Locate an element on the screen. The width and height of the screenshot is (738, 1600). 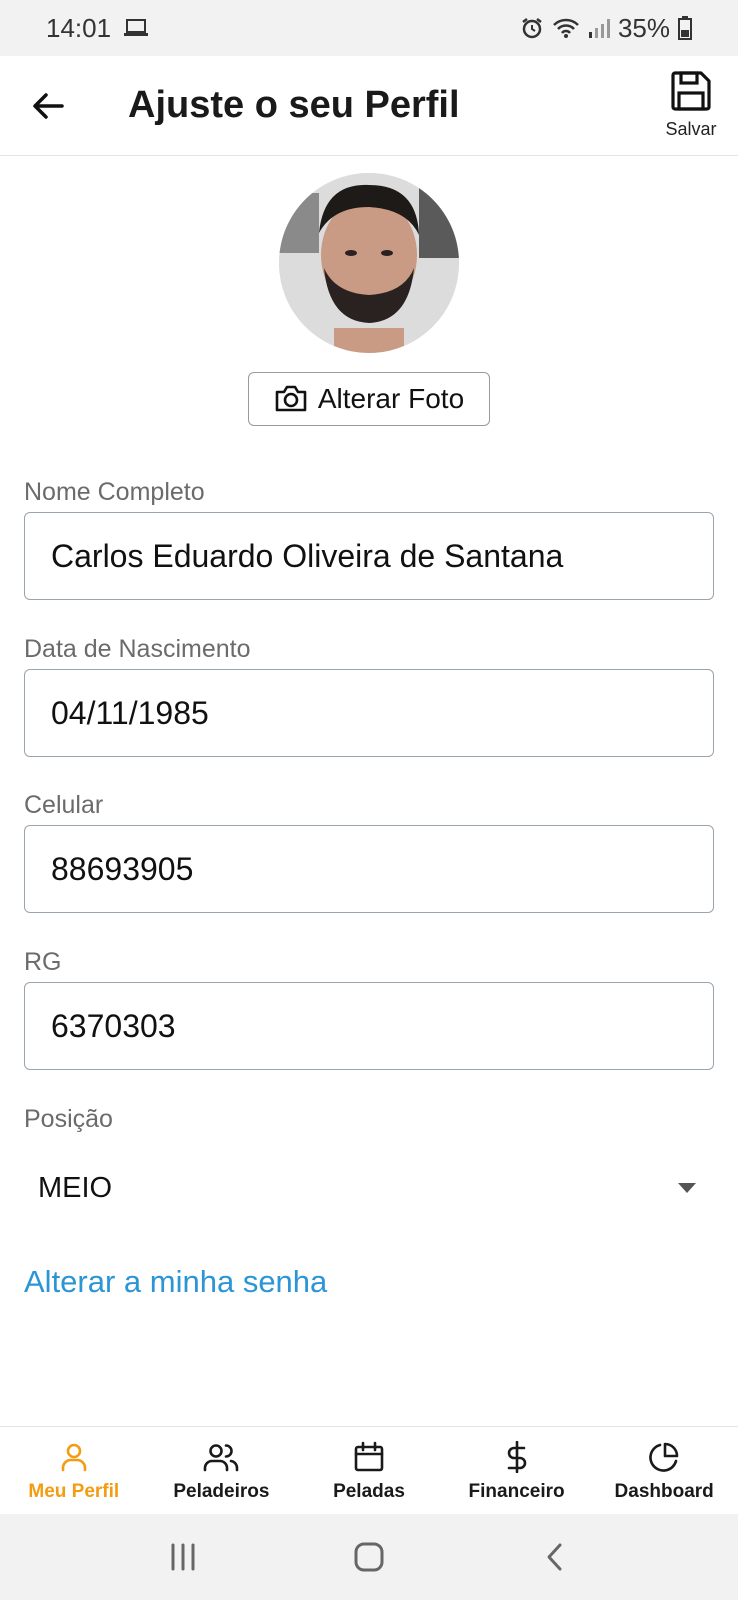
user-icon is located at coordinates (74, 1457).